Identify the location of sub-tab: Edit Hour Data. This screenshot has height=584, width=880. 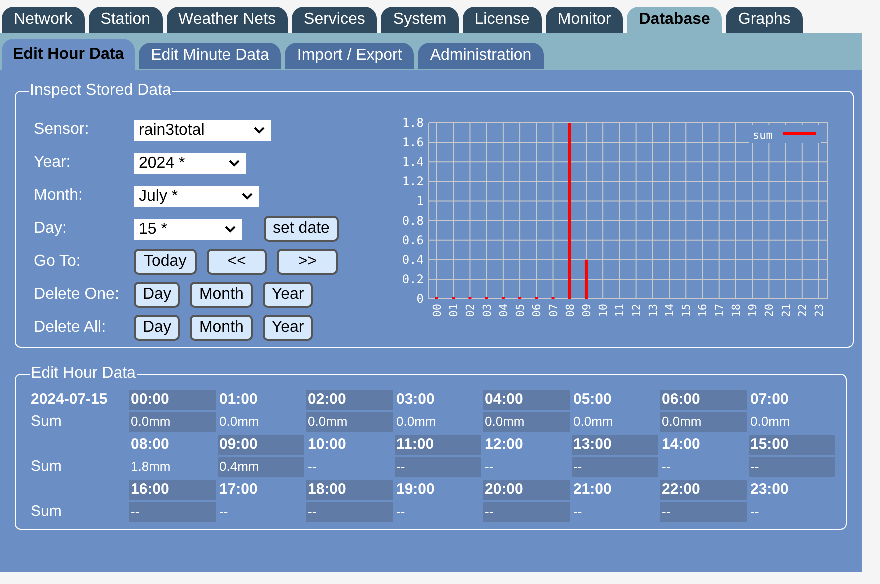
(69, 54).